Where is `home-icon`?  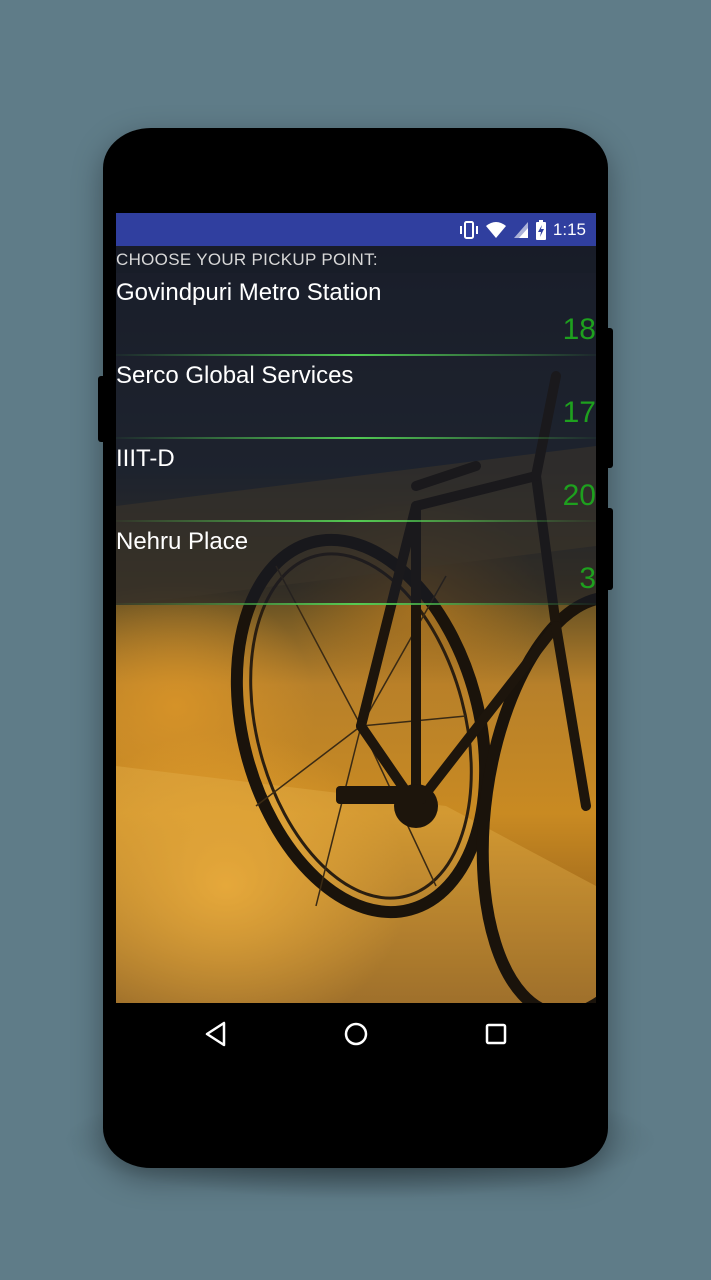
home-icon is located at coordinates (355, 1034).